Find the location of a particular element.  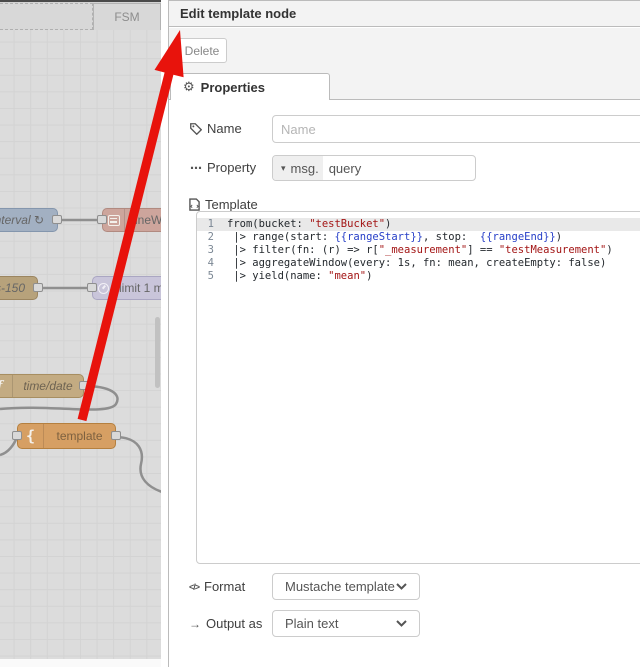

property-typed-input: ▾ msg. query is located at coordinates (374, 168).